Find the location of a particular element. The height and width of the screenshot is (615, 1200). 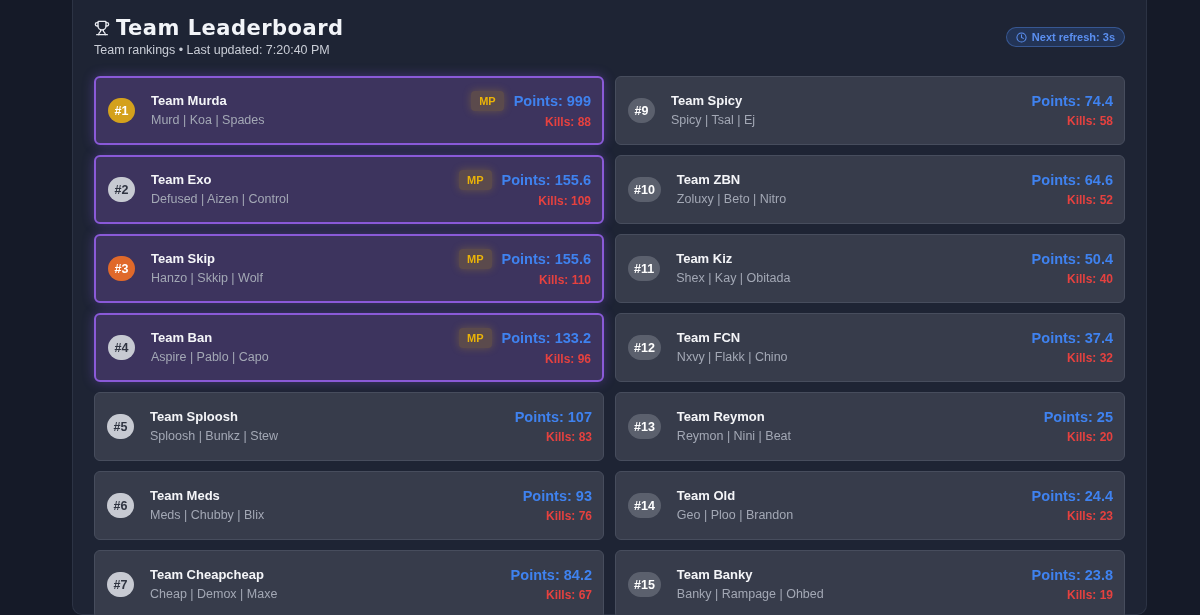

trophy-icon is located at coordinates (102, 28).